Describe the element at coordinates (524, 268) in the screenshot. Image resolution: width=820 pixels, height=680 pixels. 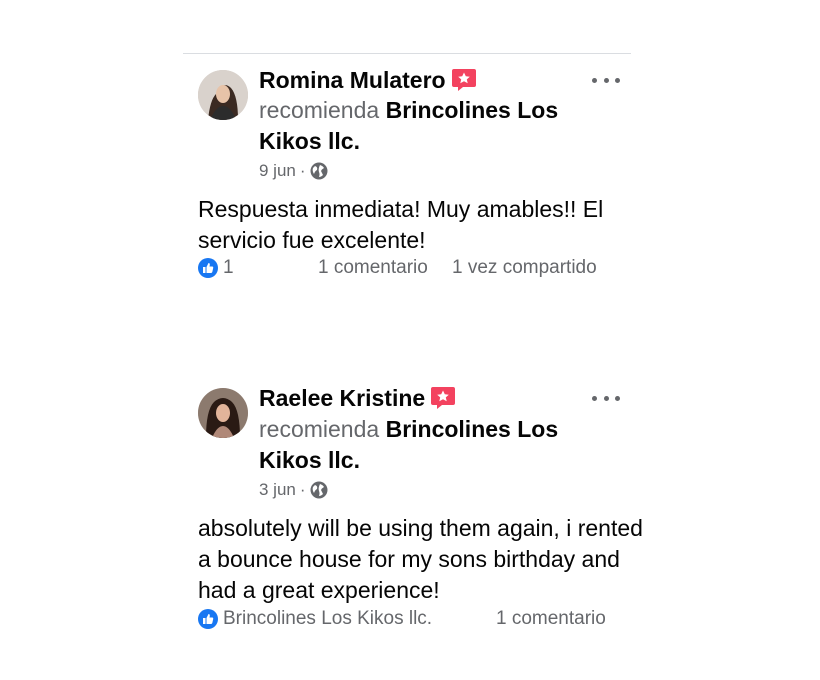
I see `share-count: 1 vez compartido` at that location.